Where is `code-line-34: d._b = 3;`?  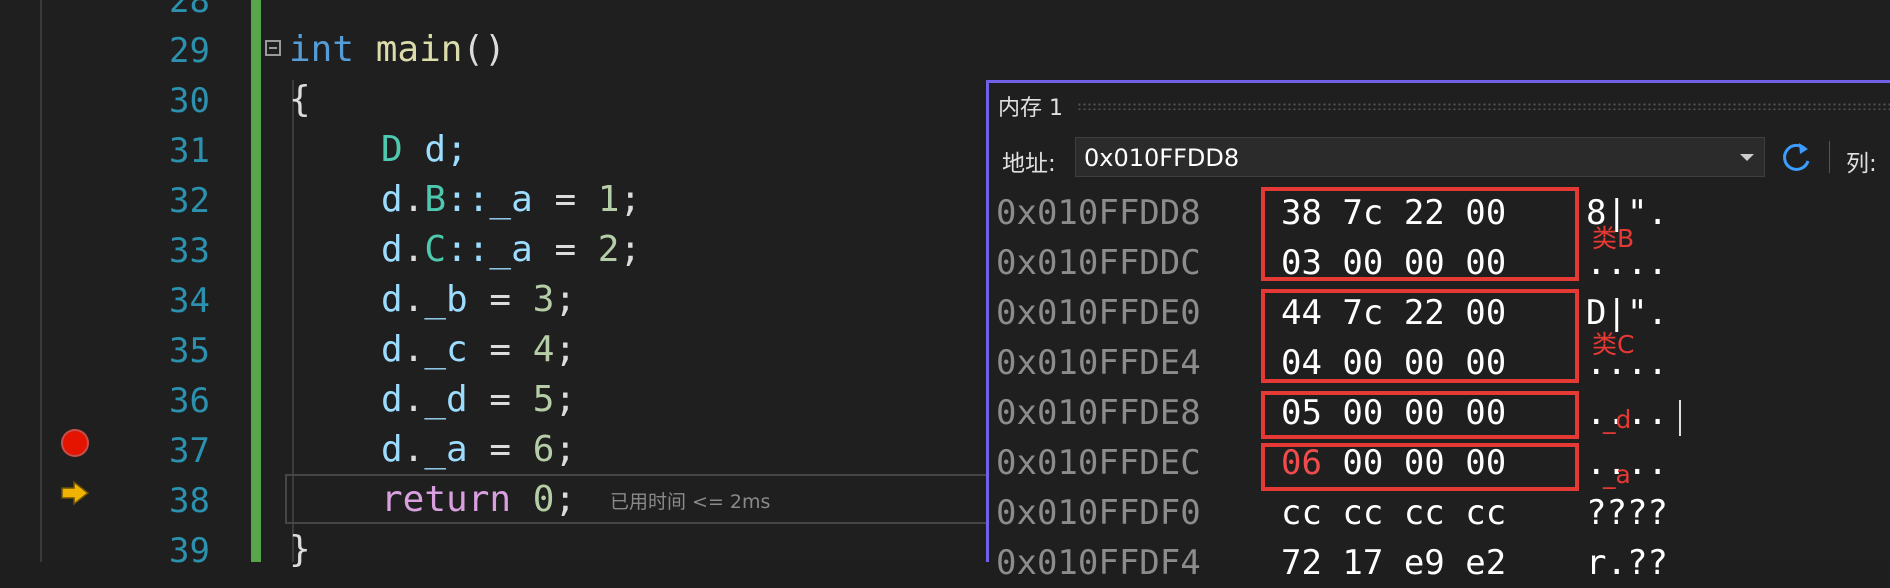 code-line-34: d._b = 3; is located at coordinates (478, 300).